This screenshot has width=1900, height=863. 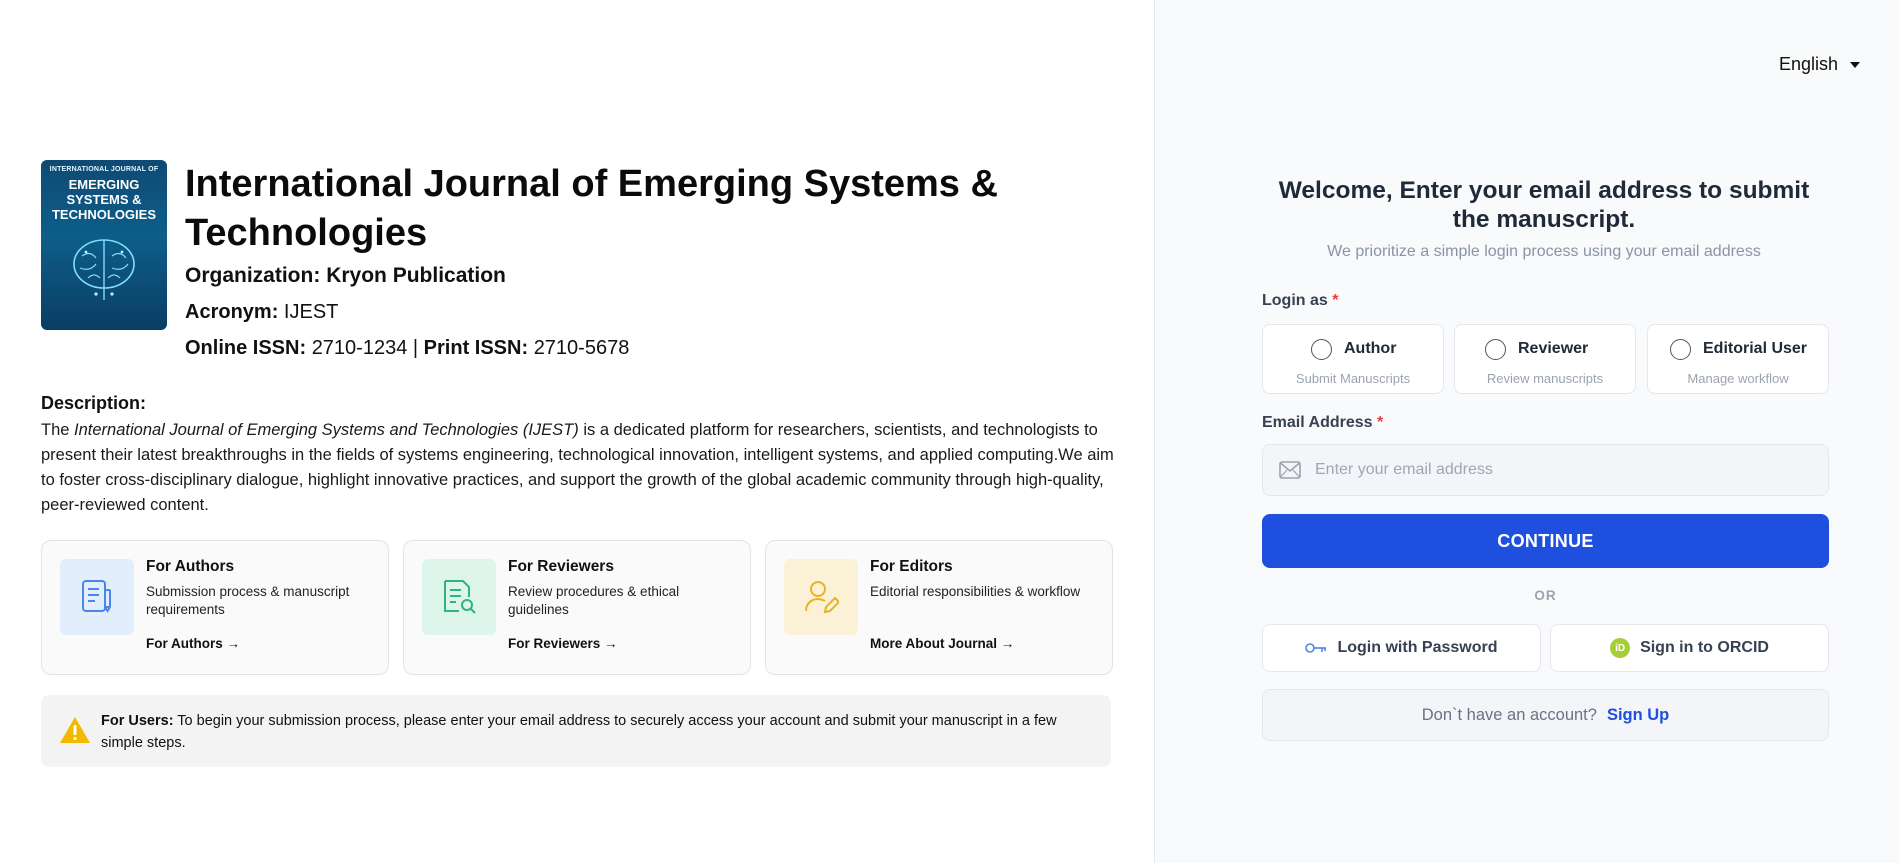 I want to click on login-as-label: Login as *, so click(x=1300, y=301).